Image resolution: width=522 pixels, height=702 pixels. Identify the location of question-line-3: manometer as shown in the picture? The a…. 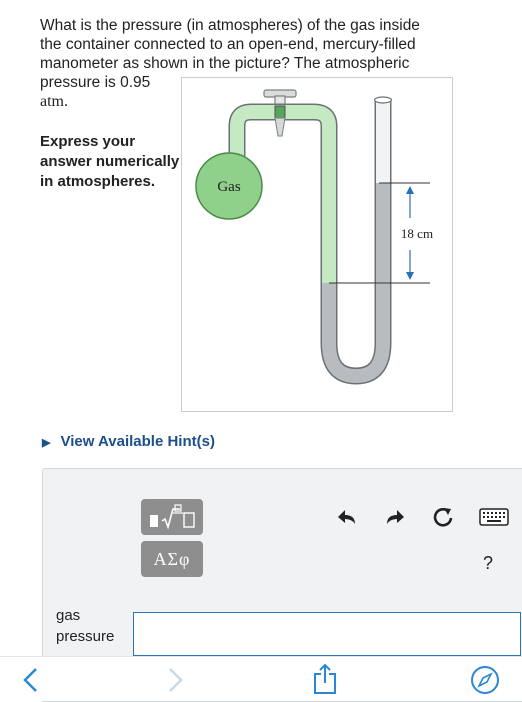
(225, 63).